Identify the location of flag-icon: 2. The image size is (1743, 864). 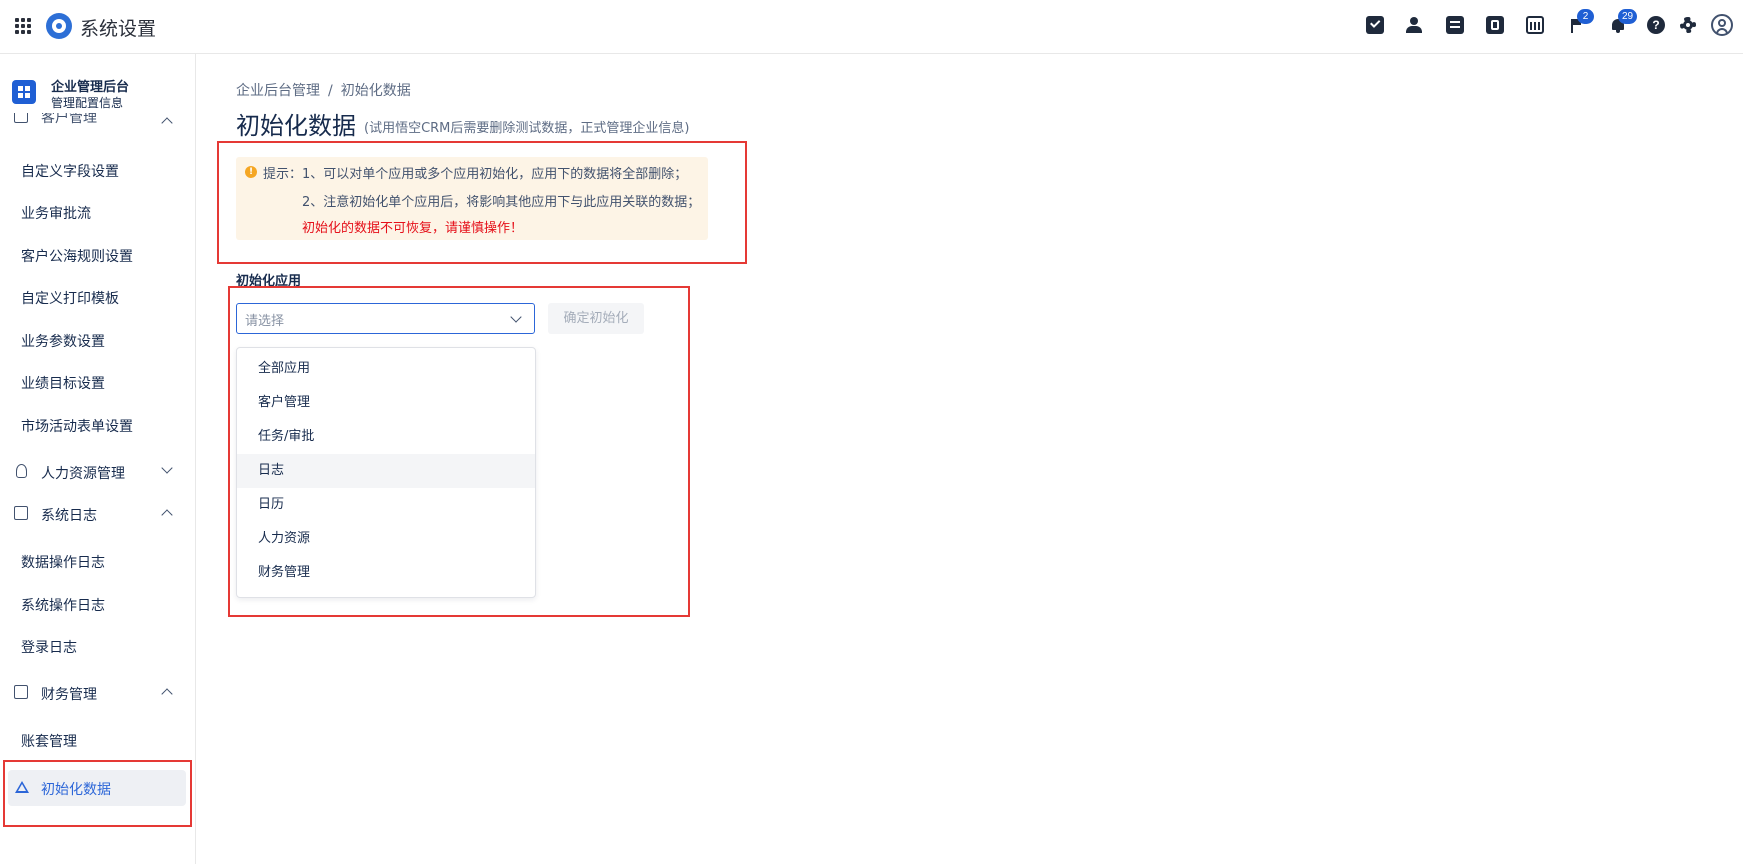
(1581, 21).